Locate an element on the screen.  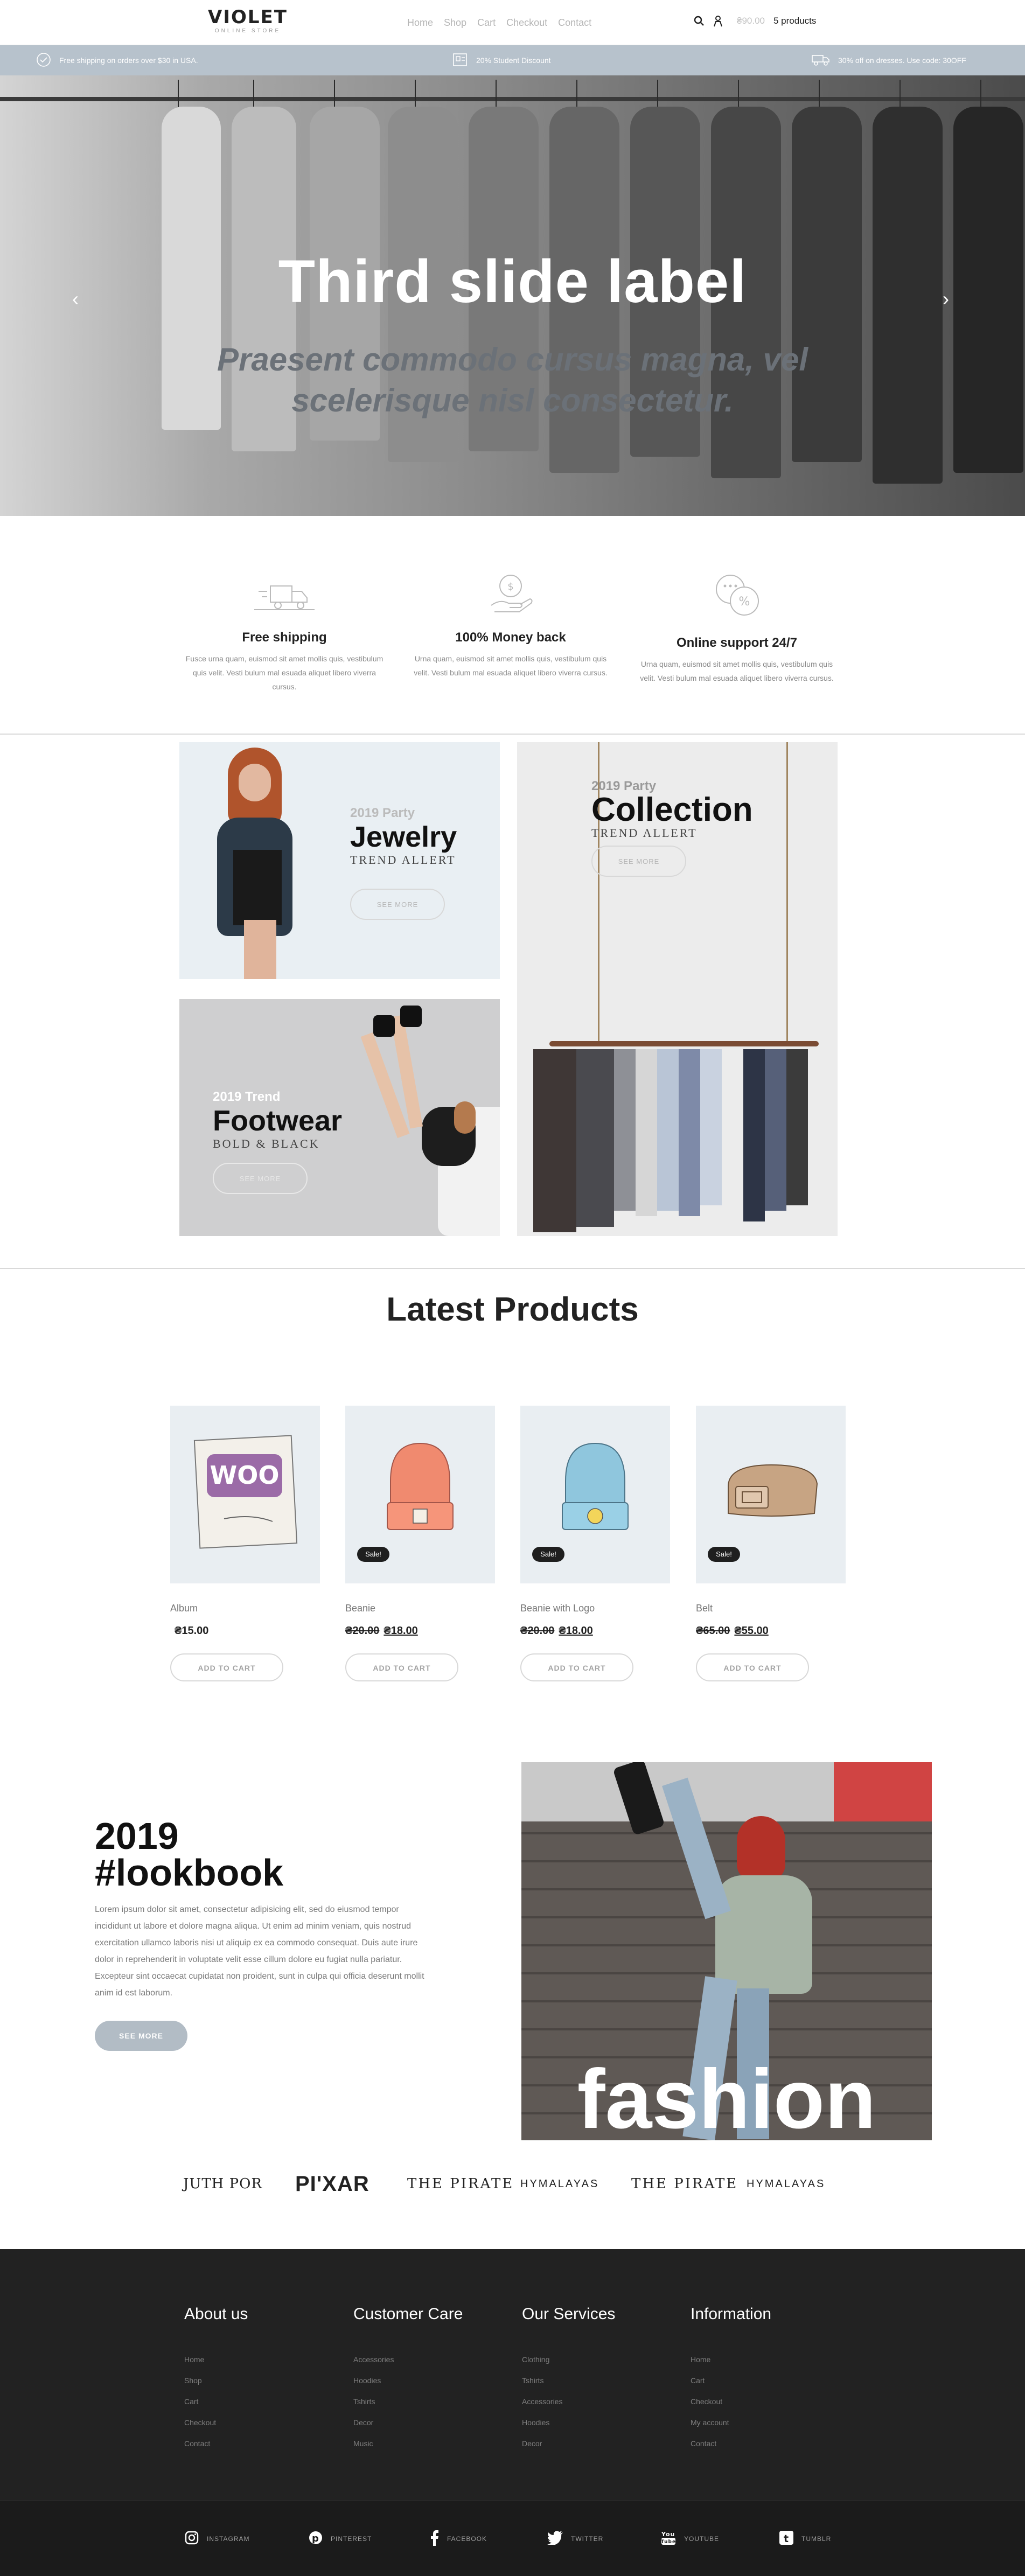
price-current: ₴18.00 is located at coordinates (400, 1631).